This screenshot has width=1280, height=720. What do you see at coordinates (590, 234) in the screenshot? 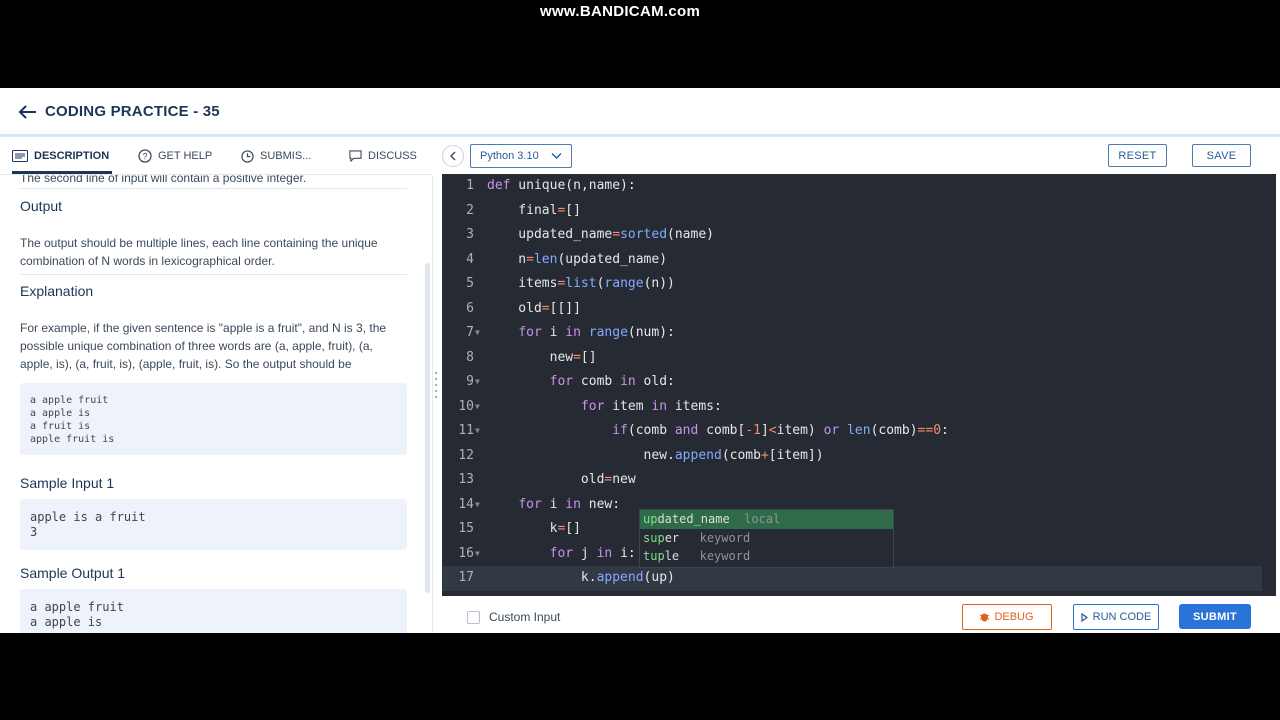
I see `code-line: 3 updated_name=sorted(name)` at bounding box center [590, 234].